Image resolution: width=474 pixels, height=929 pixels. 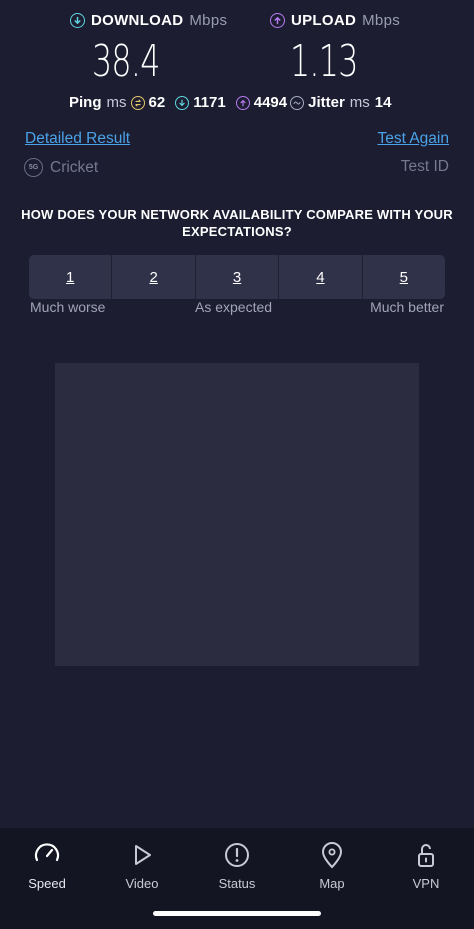 What do you see at coordinates (85, 102) in the screenshot?
I see `ping-label: Ping` at bounding box center [85, 102].